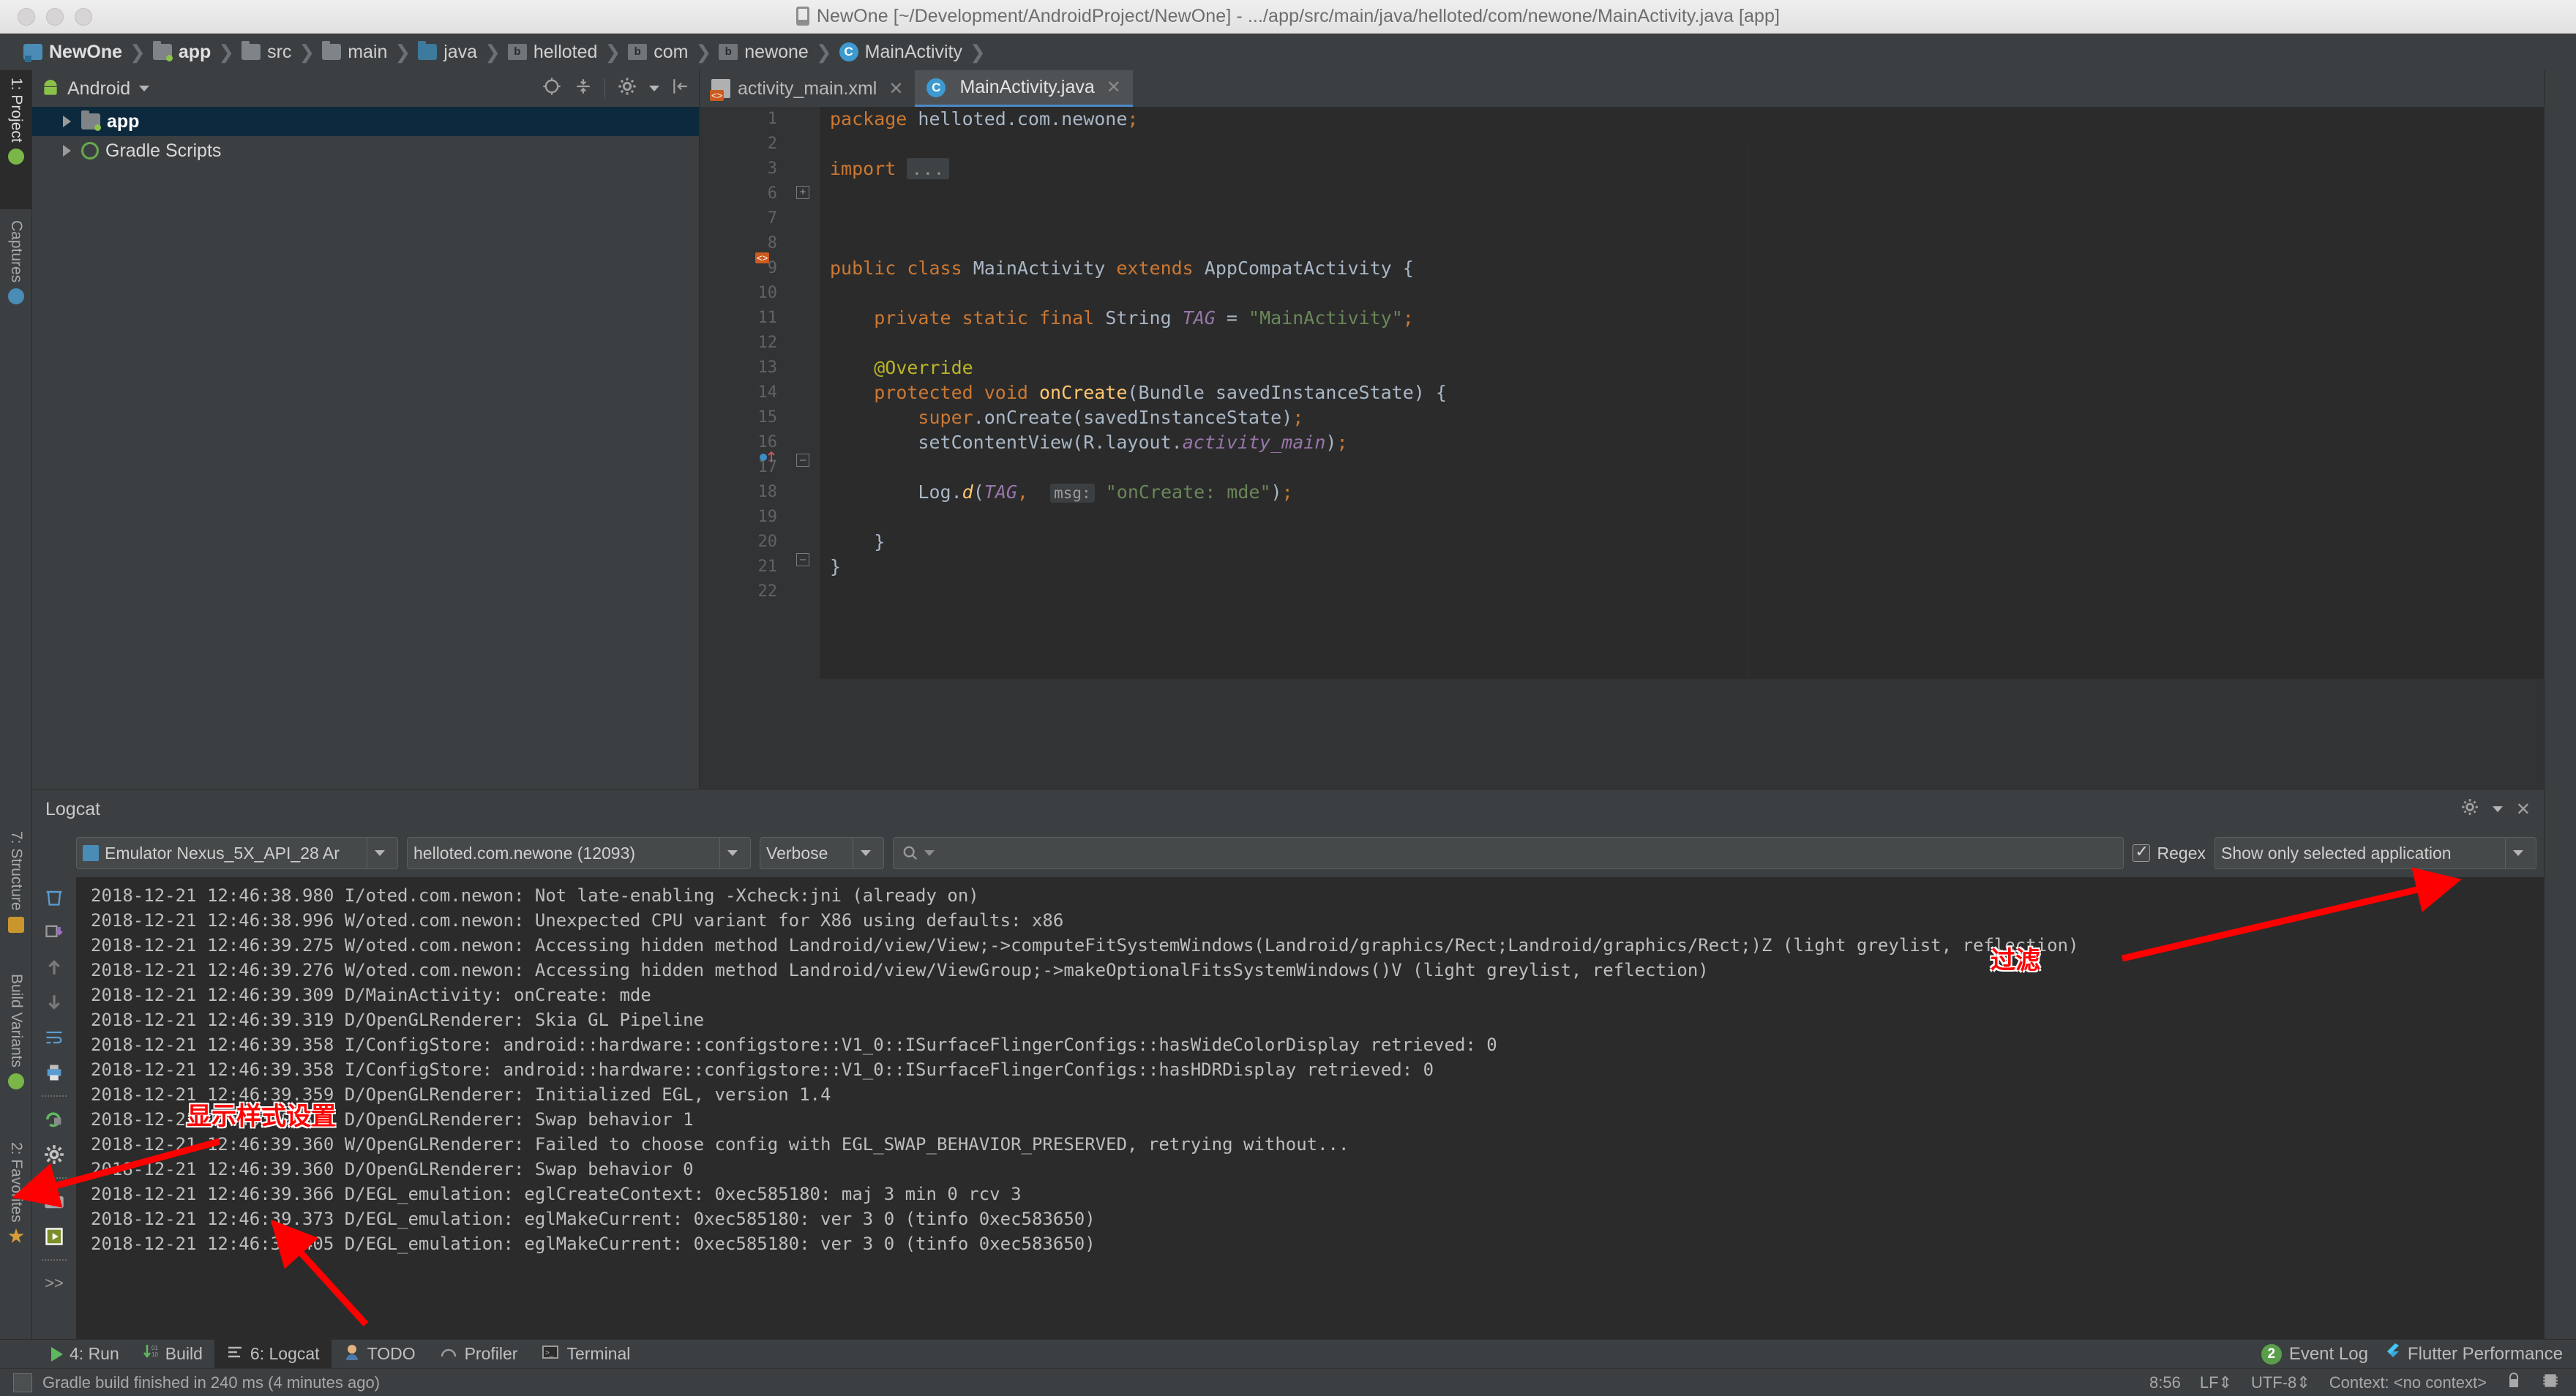  Describe the element at coordinates (583, 89) in the screenshot. I see `collapse-all-icon` at that location.